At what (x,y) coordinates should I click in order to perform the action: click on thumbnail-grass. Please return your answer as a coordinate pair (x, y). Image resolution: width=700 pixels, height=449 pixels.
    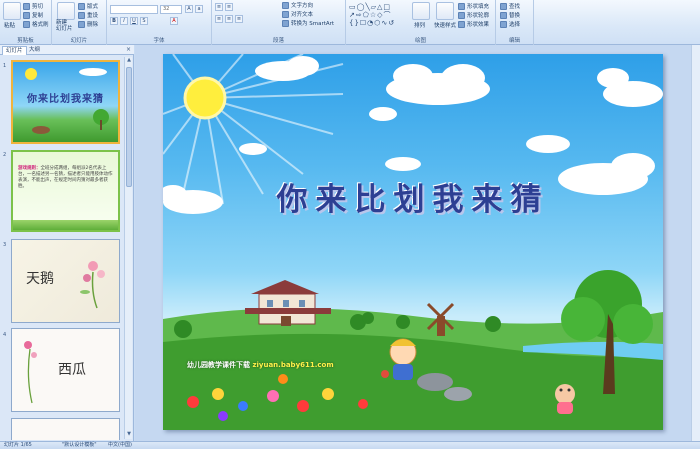
    Looking at the image, I should click on (65, 225).